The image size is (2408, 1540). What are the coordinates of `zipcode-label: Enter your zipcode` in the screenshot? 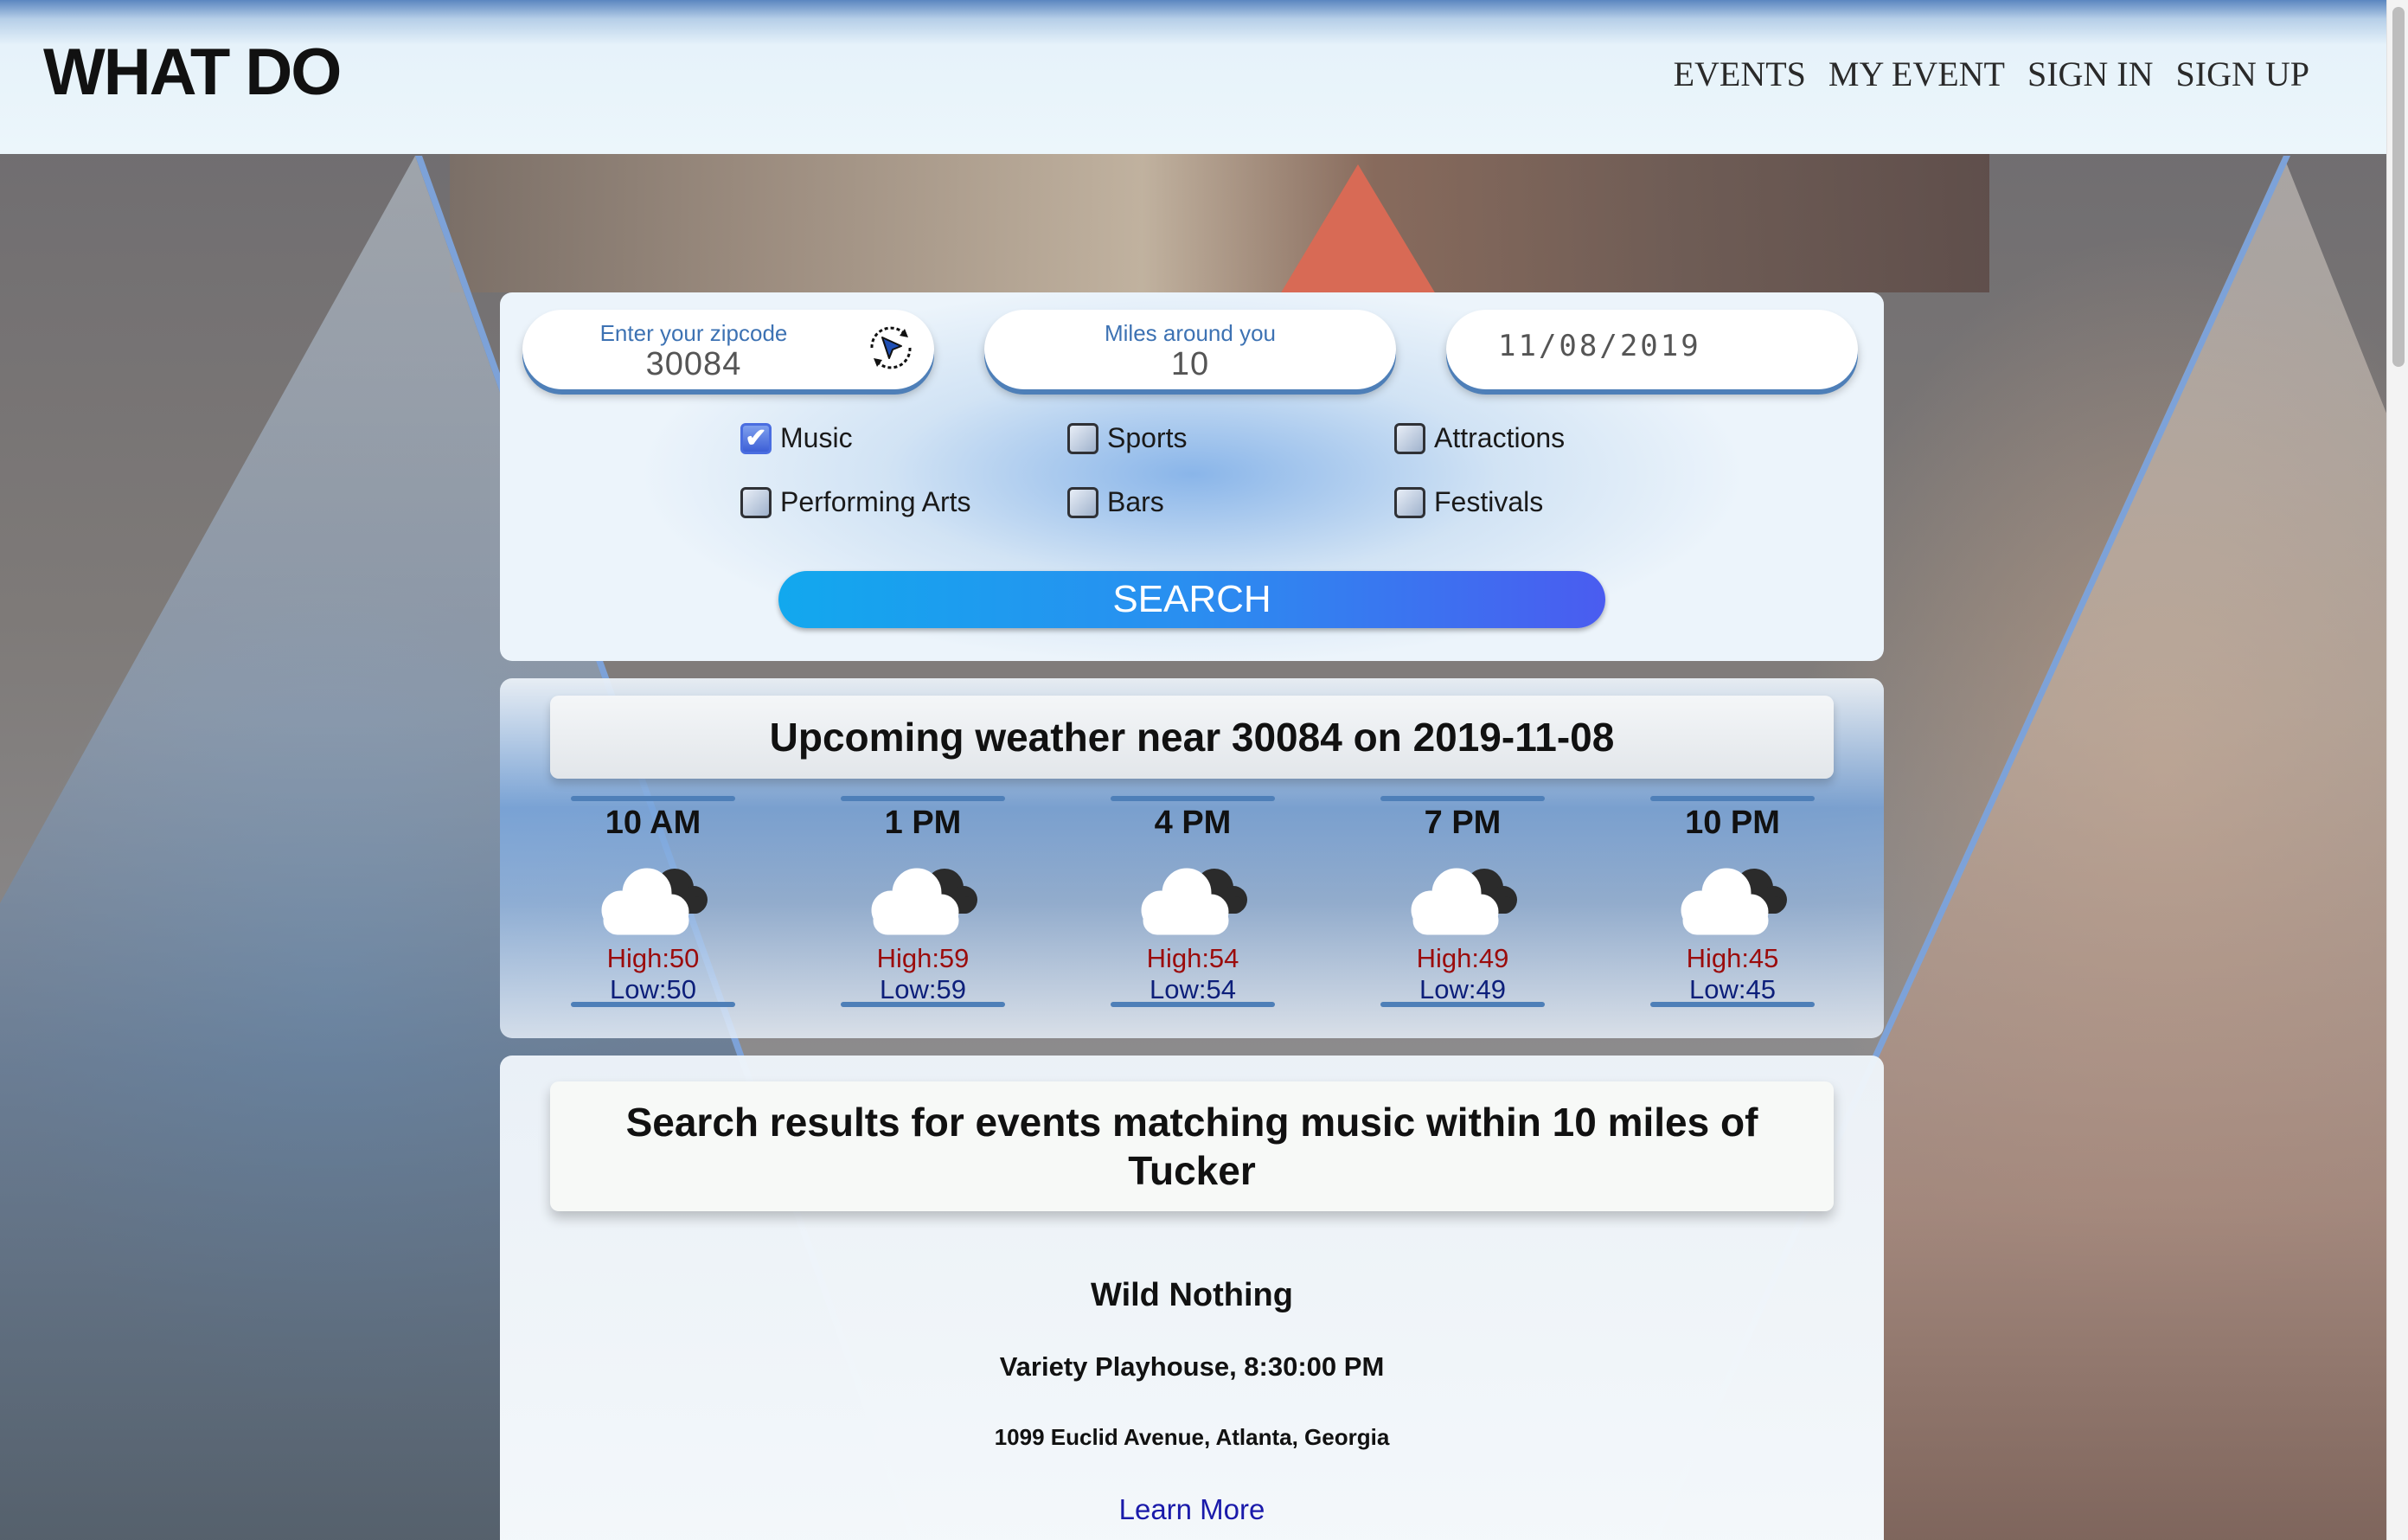 It's located at (693, 333).